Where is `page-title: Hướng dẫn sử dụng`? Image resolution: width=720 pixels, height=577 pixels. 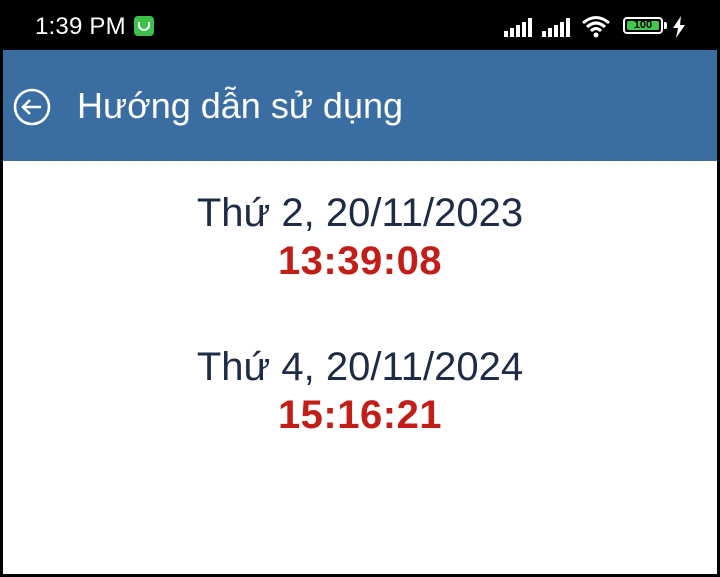 page-title: Hướng dẫn sử dụng is located at coordinates (240, 105).